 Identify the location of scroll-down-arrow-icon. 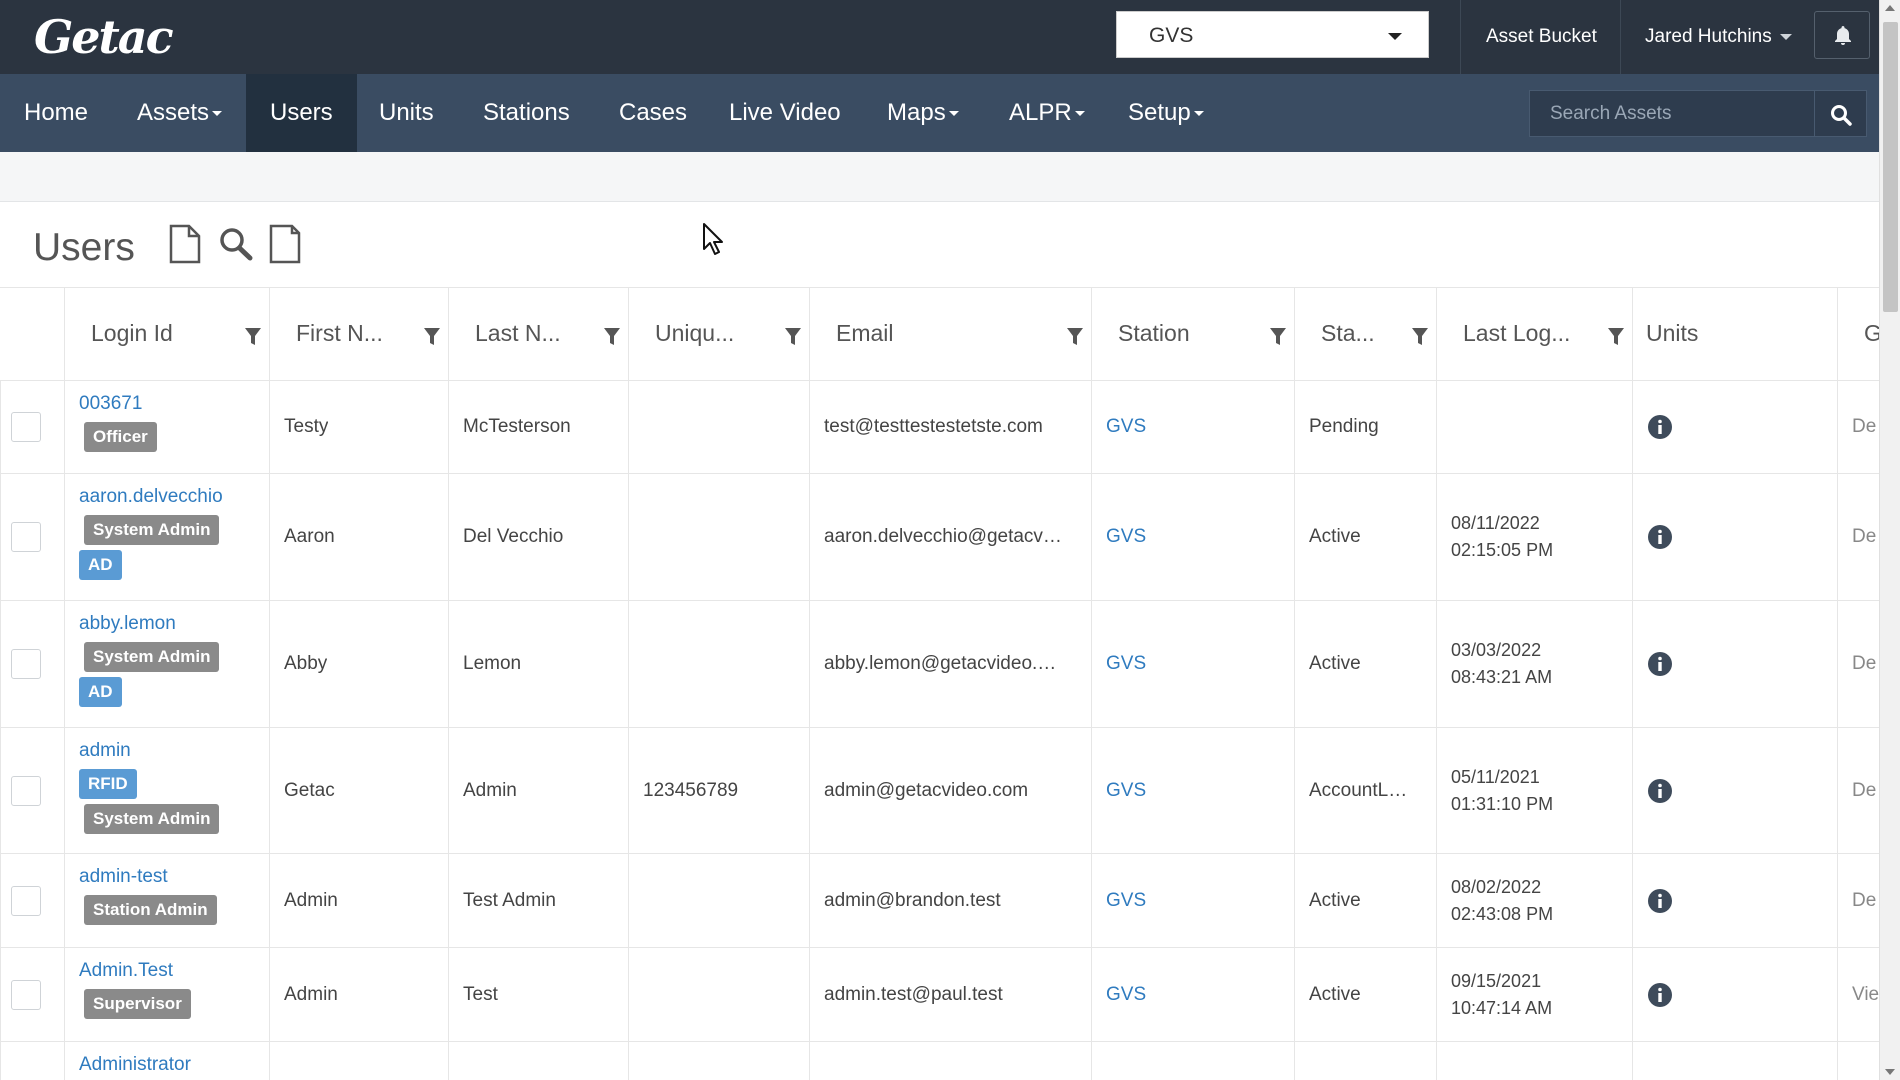
(1890, 1072).